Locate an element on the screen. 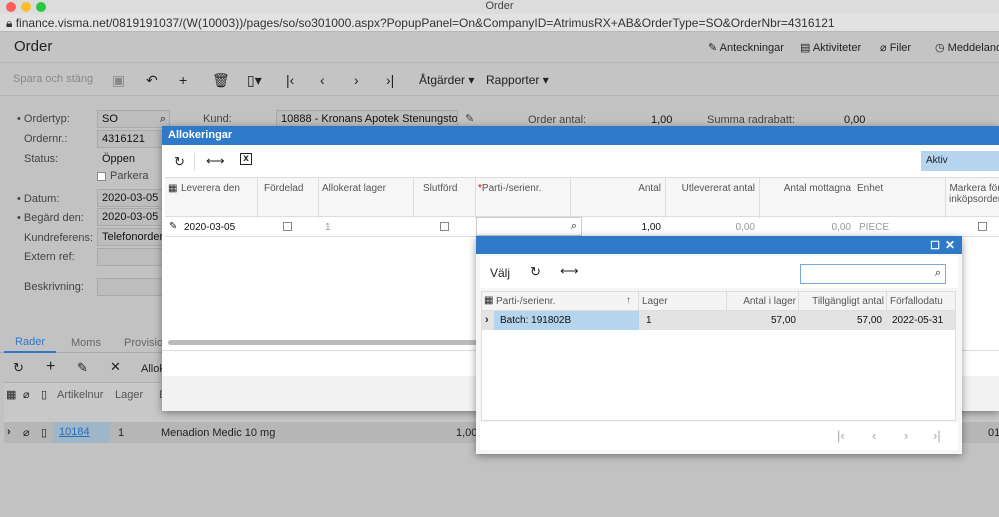 The height and width of the screenshot is (517, 999). activities-label: Aktiviteter is located at coordinates (837, 48).